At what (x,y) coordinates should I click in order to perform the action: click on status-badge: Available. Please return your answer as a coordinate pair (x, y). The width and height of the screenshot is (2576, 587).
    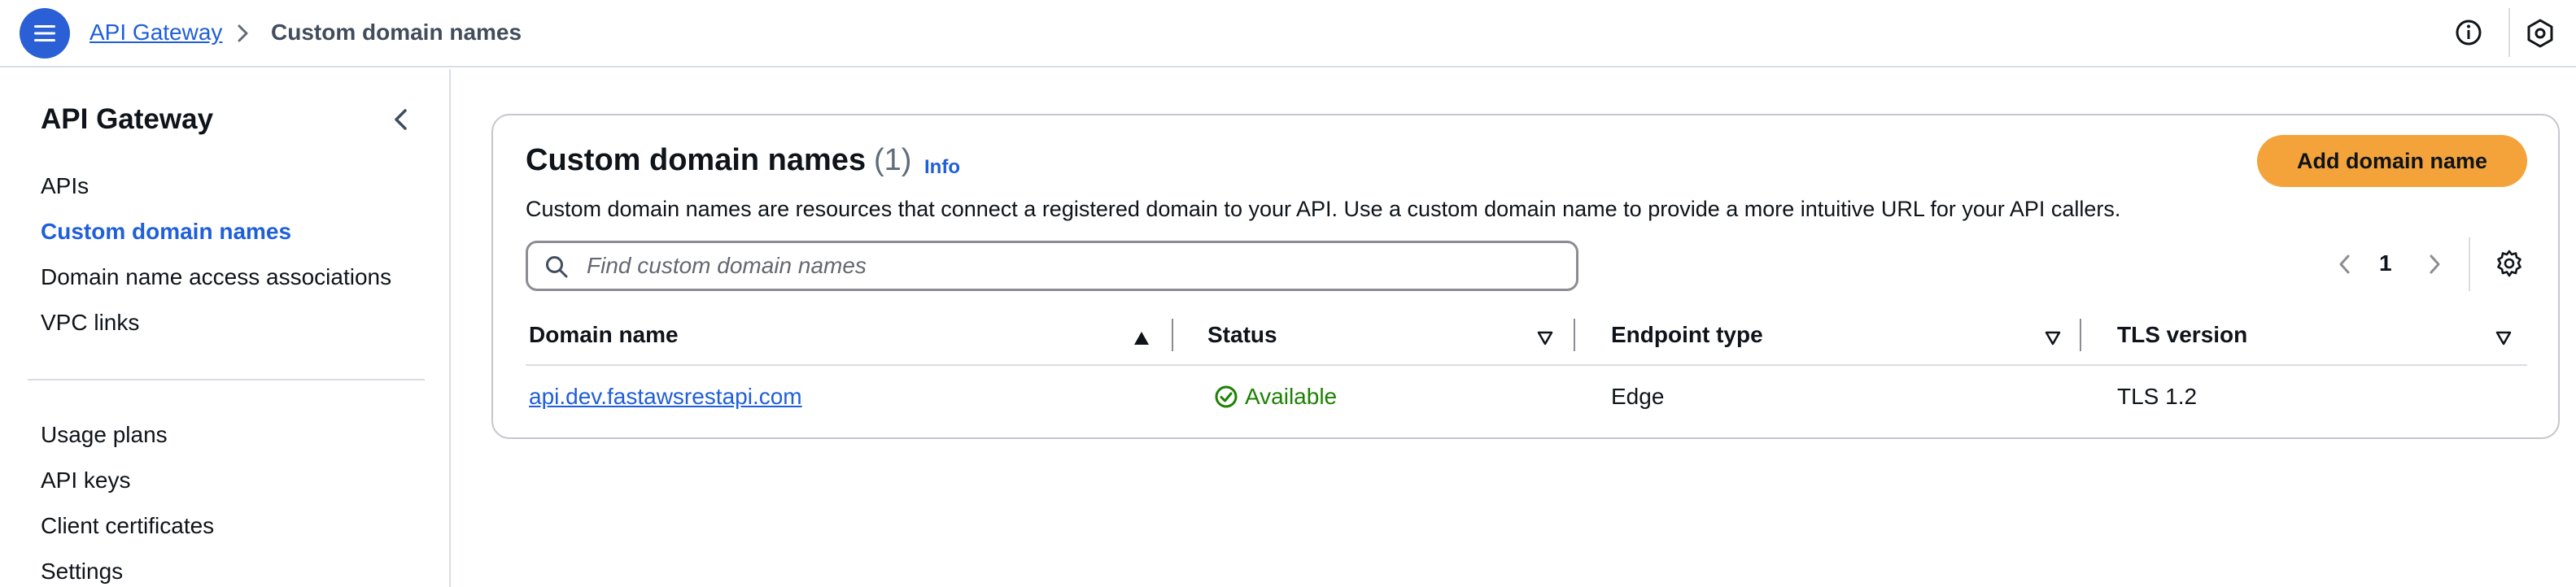
    Looking at the image, I should click on (1275, 397).